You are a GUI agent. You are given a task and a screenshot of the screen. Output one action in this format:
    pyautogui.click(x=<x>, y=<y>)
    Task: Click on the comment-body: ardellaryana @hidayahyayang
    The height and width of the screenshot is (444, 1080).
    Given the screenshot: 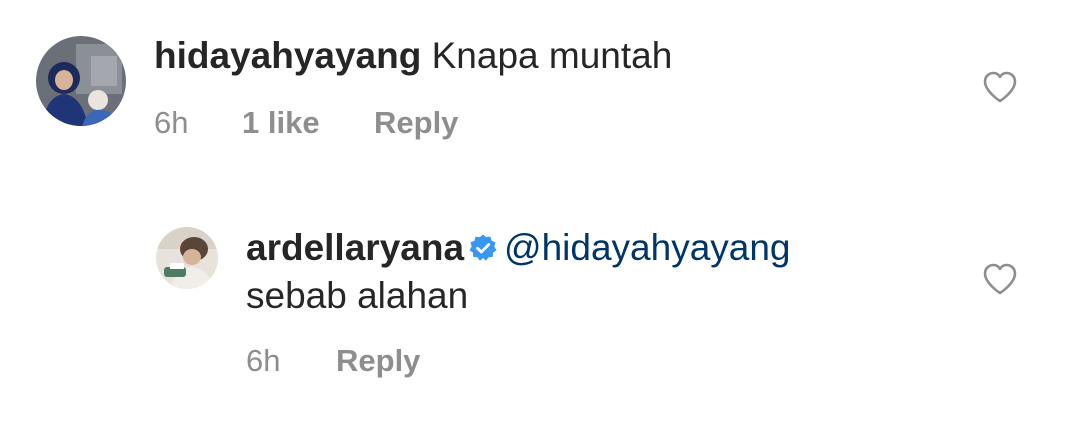 What is the action you would take?
    pyautogui.click(x=518, y=248)
    